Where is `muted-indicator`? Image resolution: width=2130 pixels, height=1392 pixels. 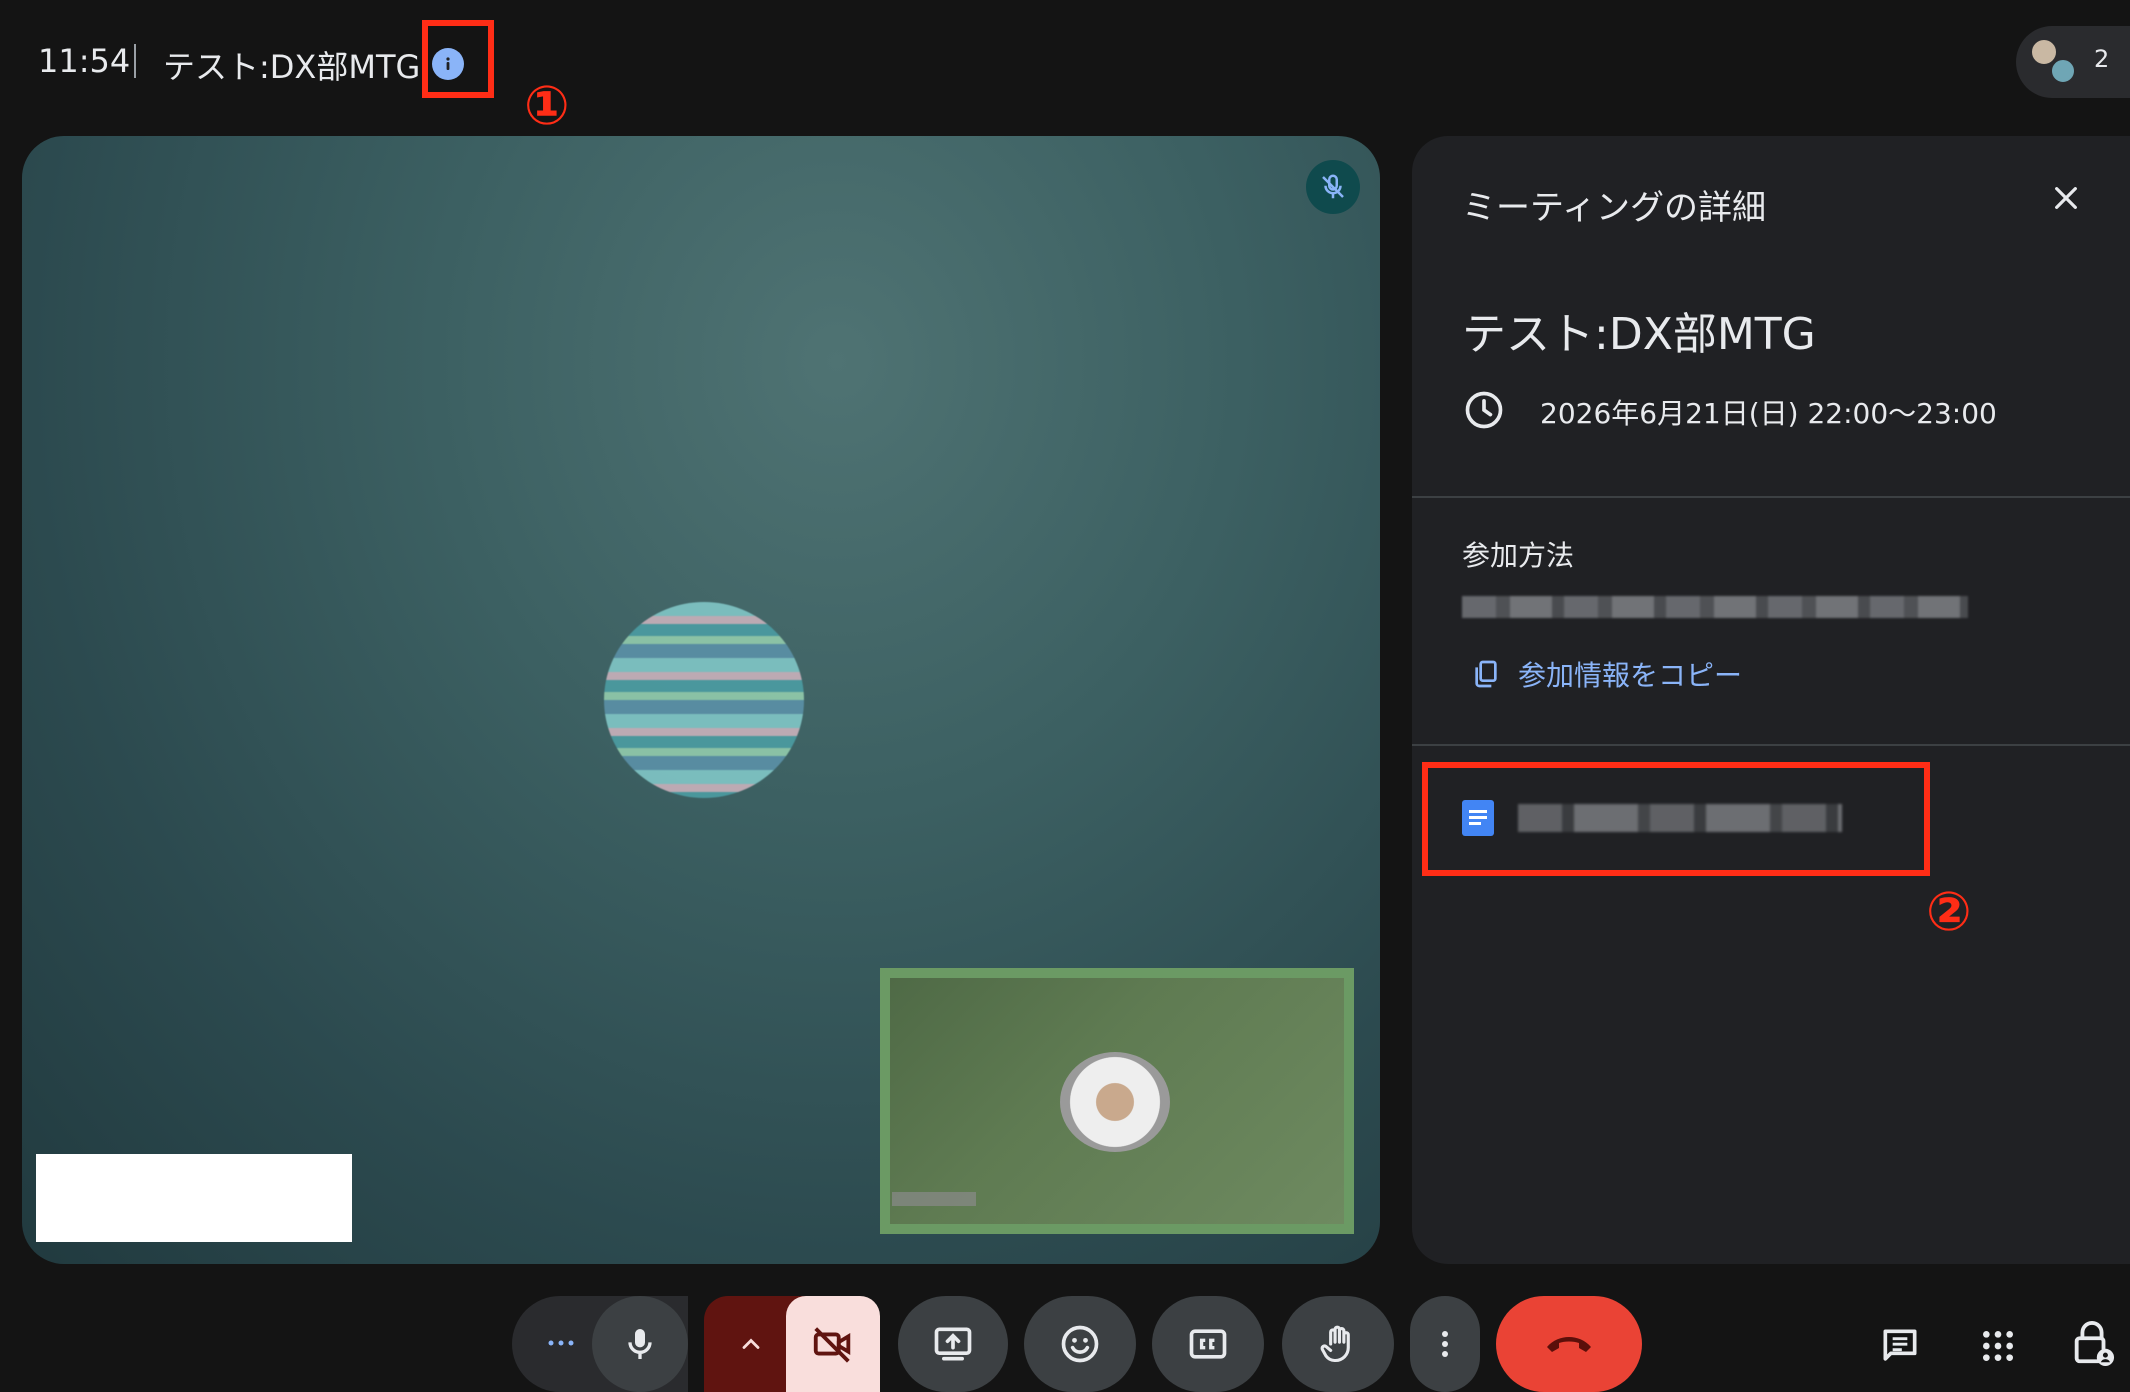 muted-indicator is located at coordinates (1333, 187).